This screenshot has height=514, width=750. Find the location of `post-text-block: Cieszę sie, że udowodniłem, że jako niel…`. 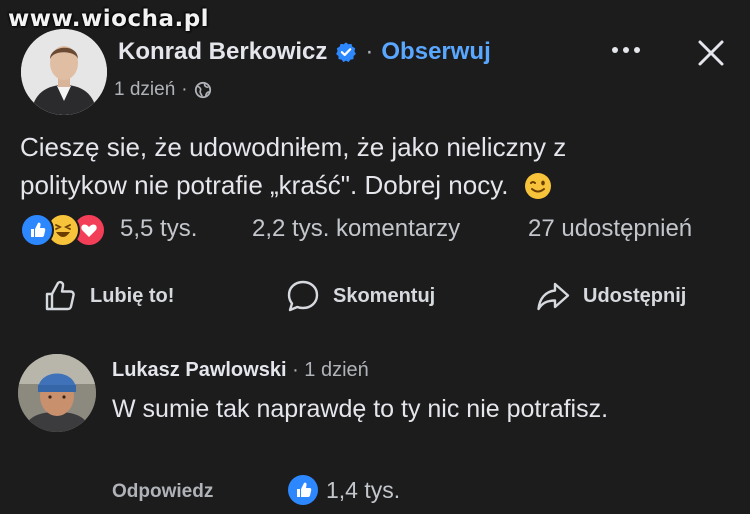

post-text-block: Cieszę sie, że udowodniłem, że jako niel… is located at coordinates (340, 166).